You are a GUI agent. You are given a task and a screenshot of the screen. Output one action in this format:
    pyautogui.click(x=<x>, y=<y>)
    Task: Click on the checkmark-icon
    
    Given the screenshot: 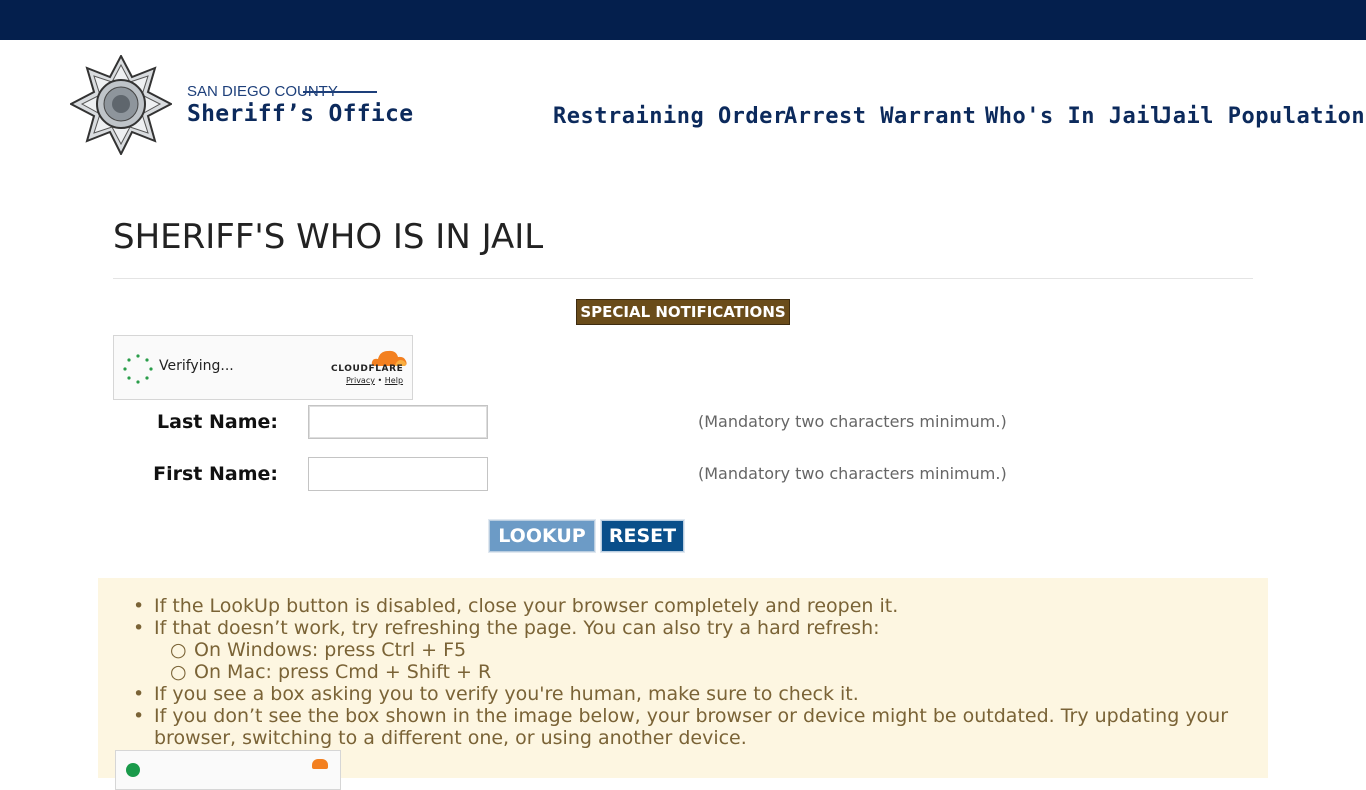 What is the action you would take?
    pyautogui.click(x=133, y=770)
    